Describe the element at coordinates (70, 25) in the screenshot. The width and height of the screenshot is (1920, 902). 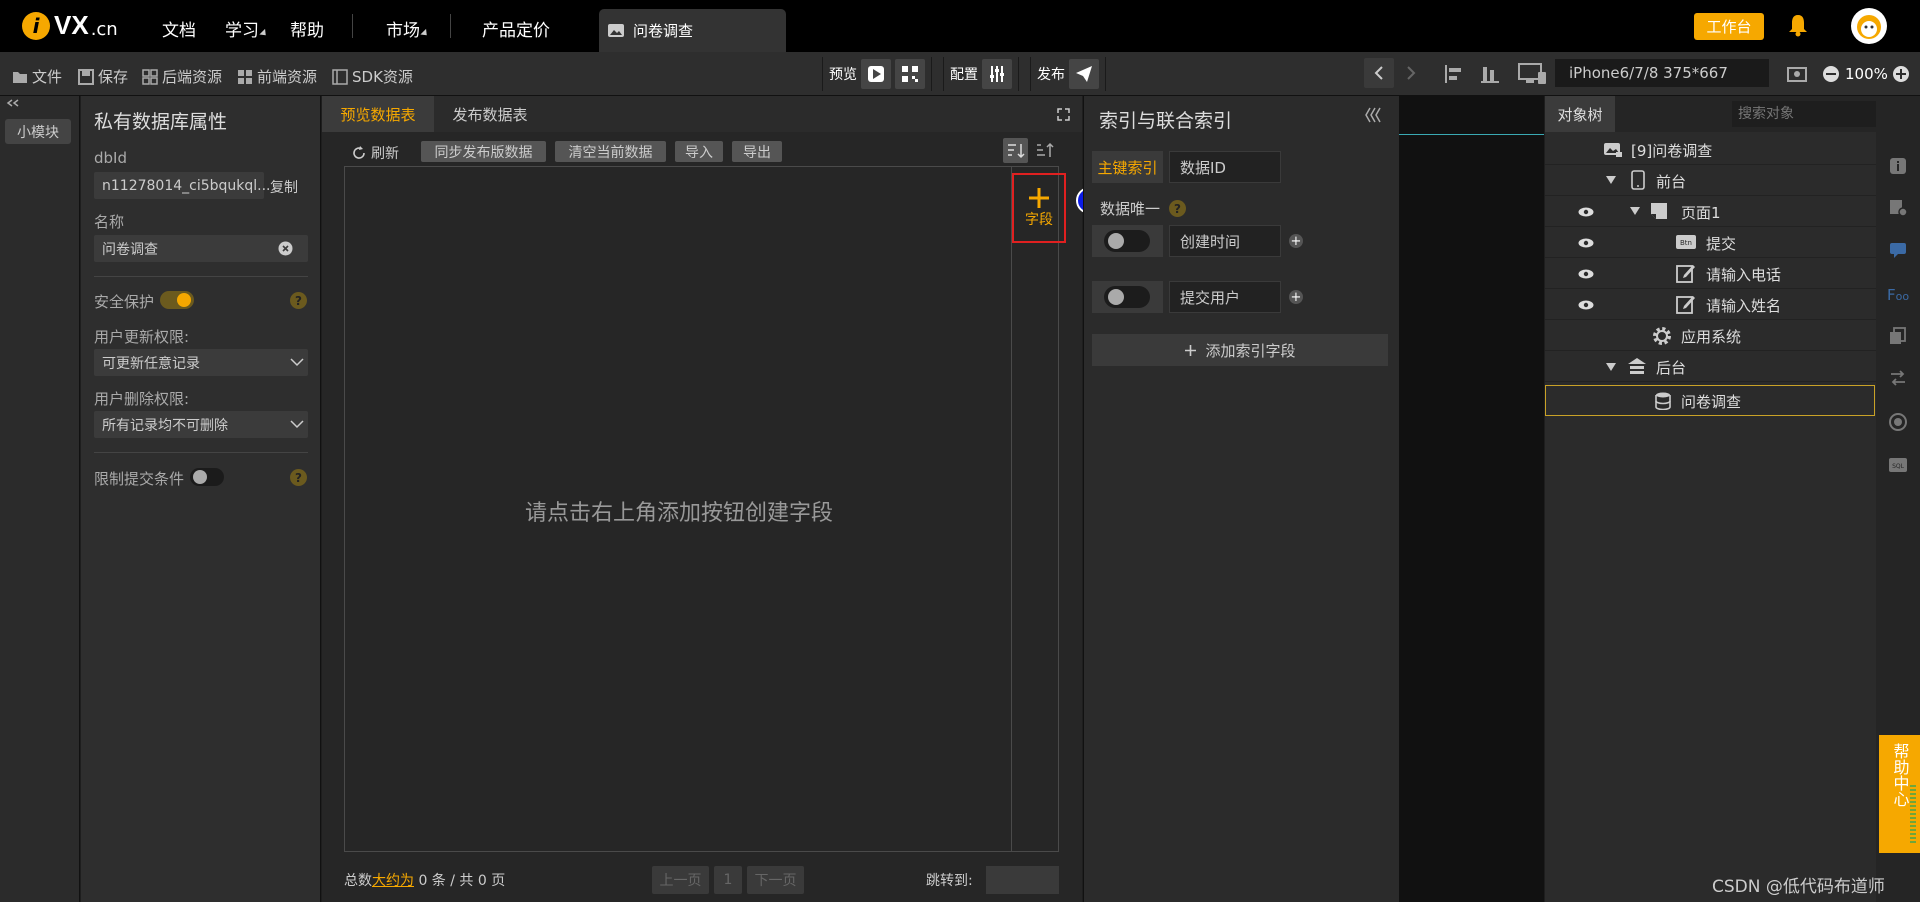
I see `logo: i VX .cn` at that location.